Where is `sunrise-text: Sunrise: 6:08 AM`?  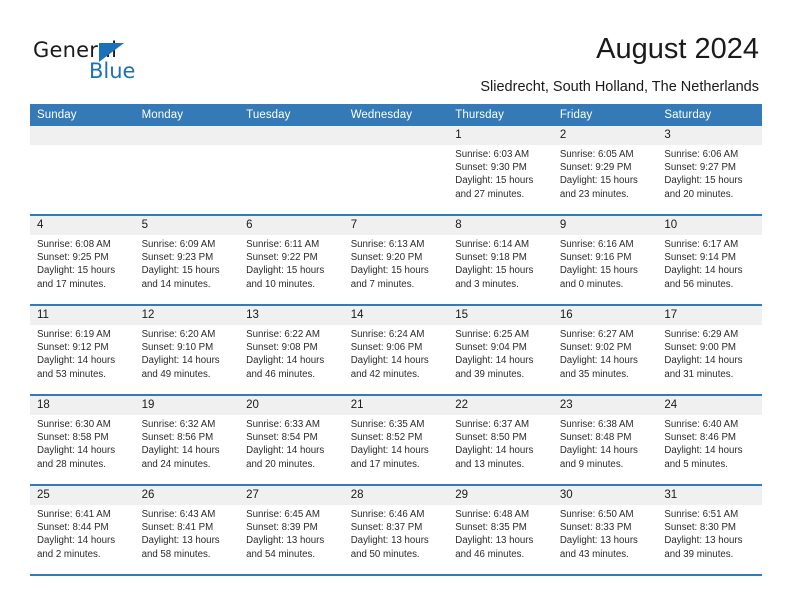 sunrise-text: Sunrise: 6:08 AM is located at coordinates (74, 244).